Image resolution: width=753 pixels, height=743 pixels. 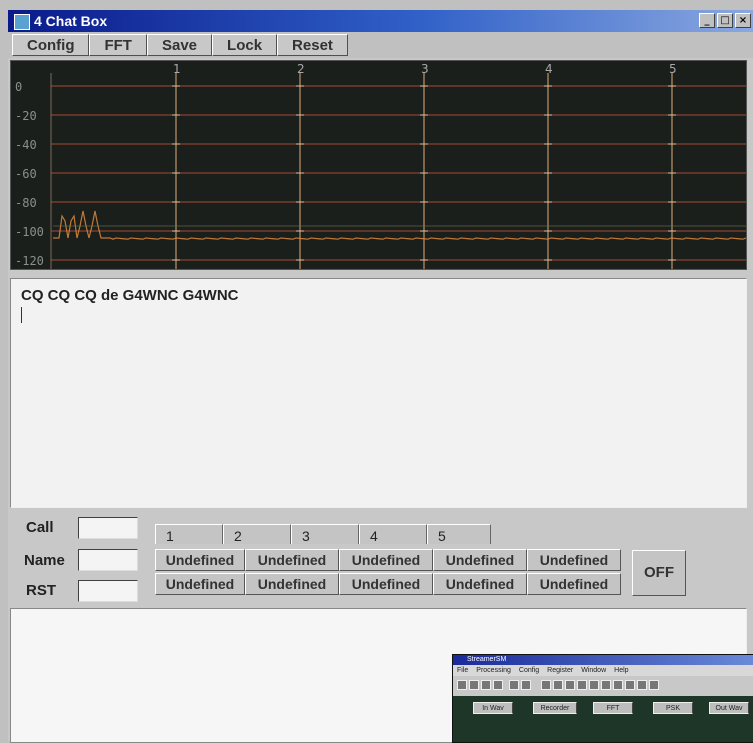 I want to click on inset-menu-item: Config, so click(x=529, y=670).